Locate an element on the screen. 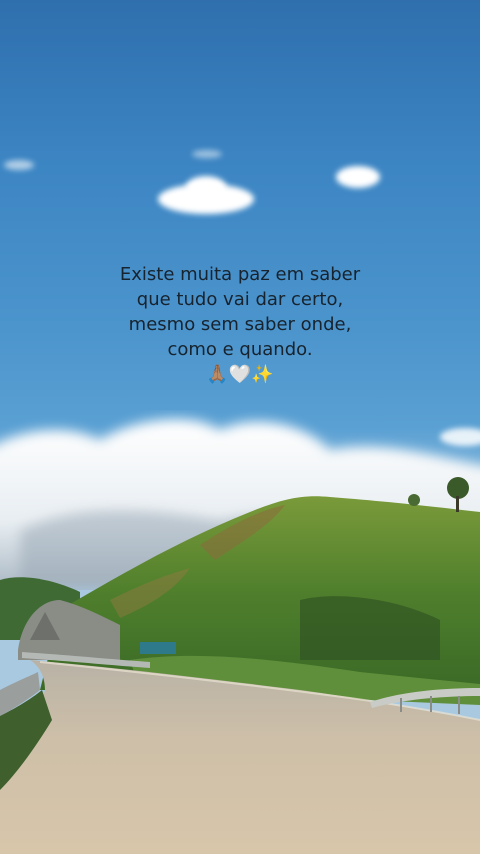  tree is located at coordinates (458, 488).